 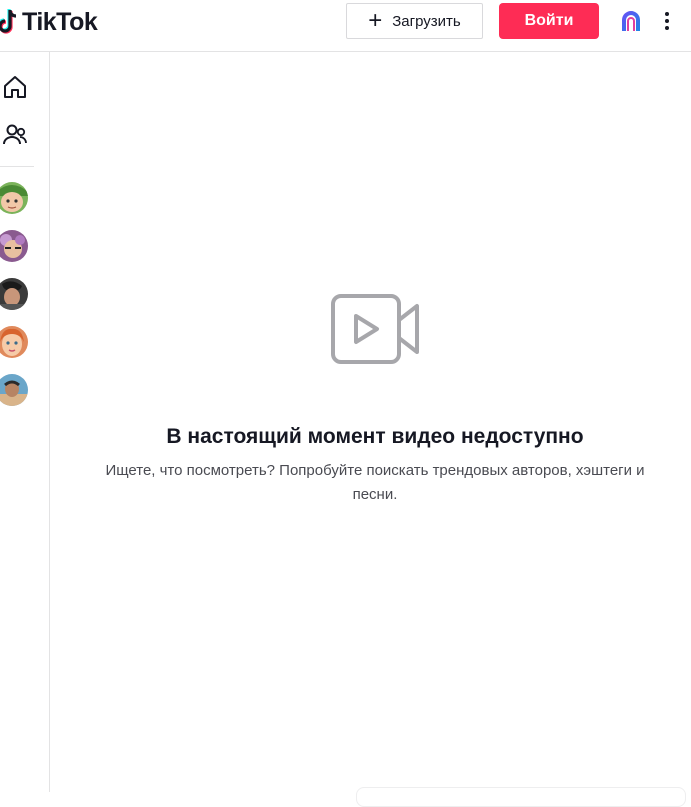 What do you see at coordinates (375, 20) in the screenshot?
I see `plus-icon: +` at bounding box center [375, 20].